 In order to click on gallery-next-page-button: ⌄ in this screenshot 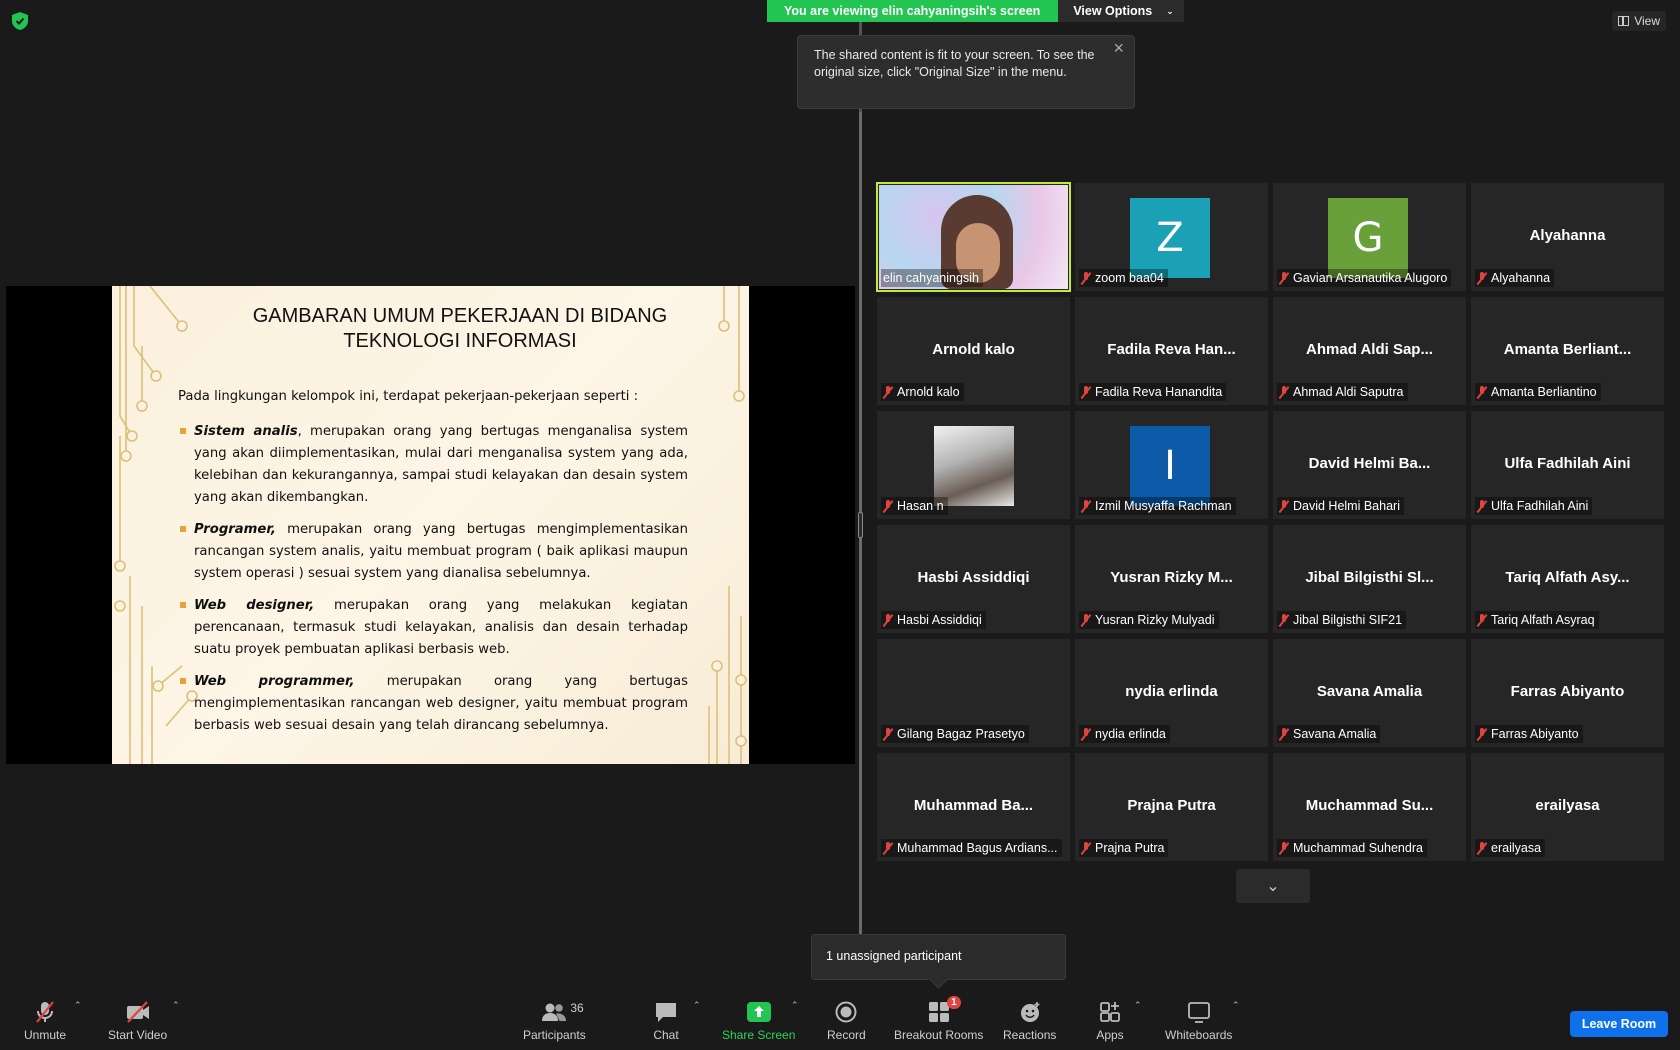, I will do `click(1273, 886)`.